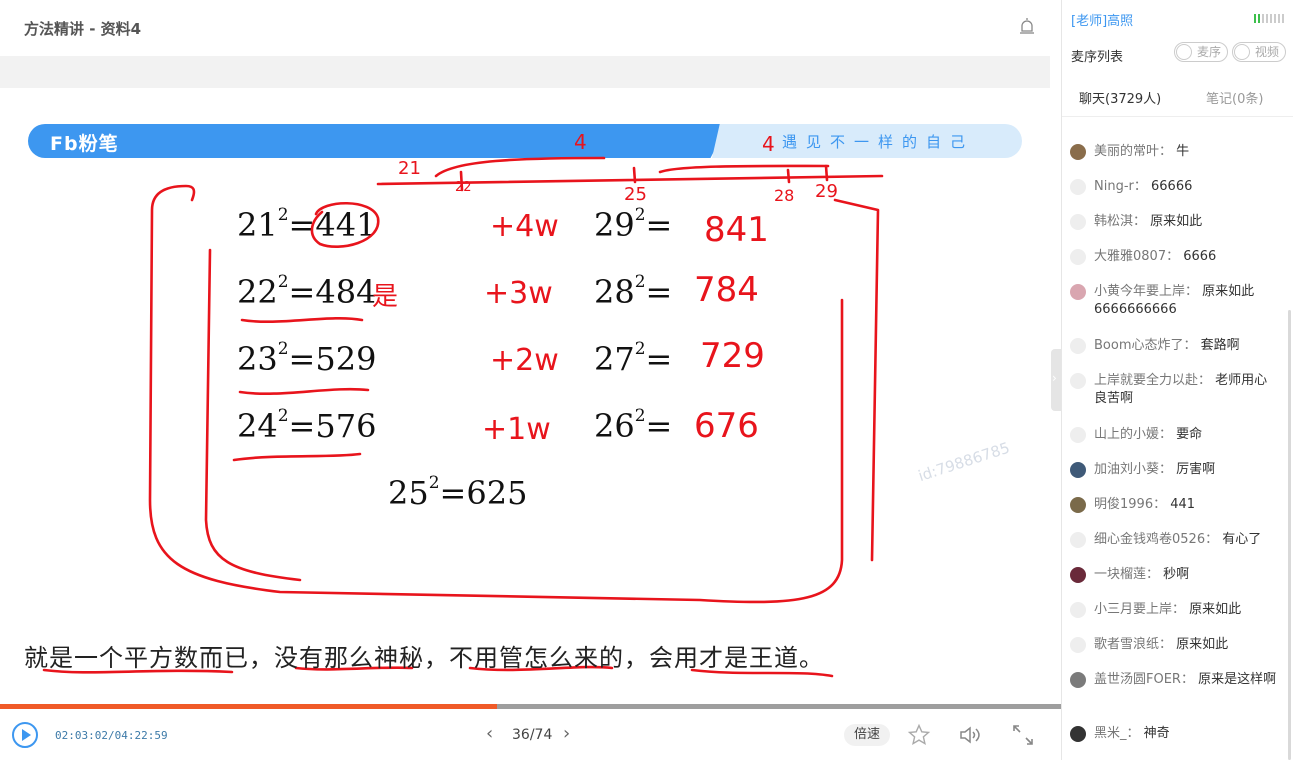  I want to click on chat-message: 小三月要上岸： 原来如此, so click(1175, 610).